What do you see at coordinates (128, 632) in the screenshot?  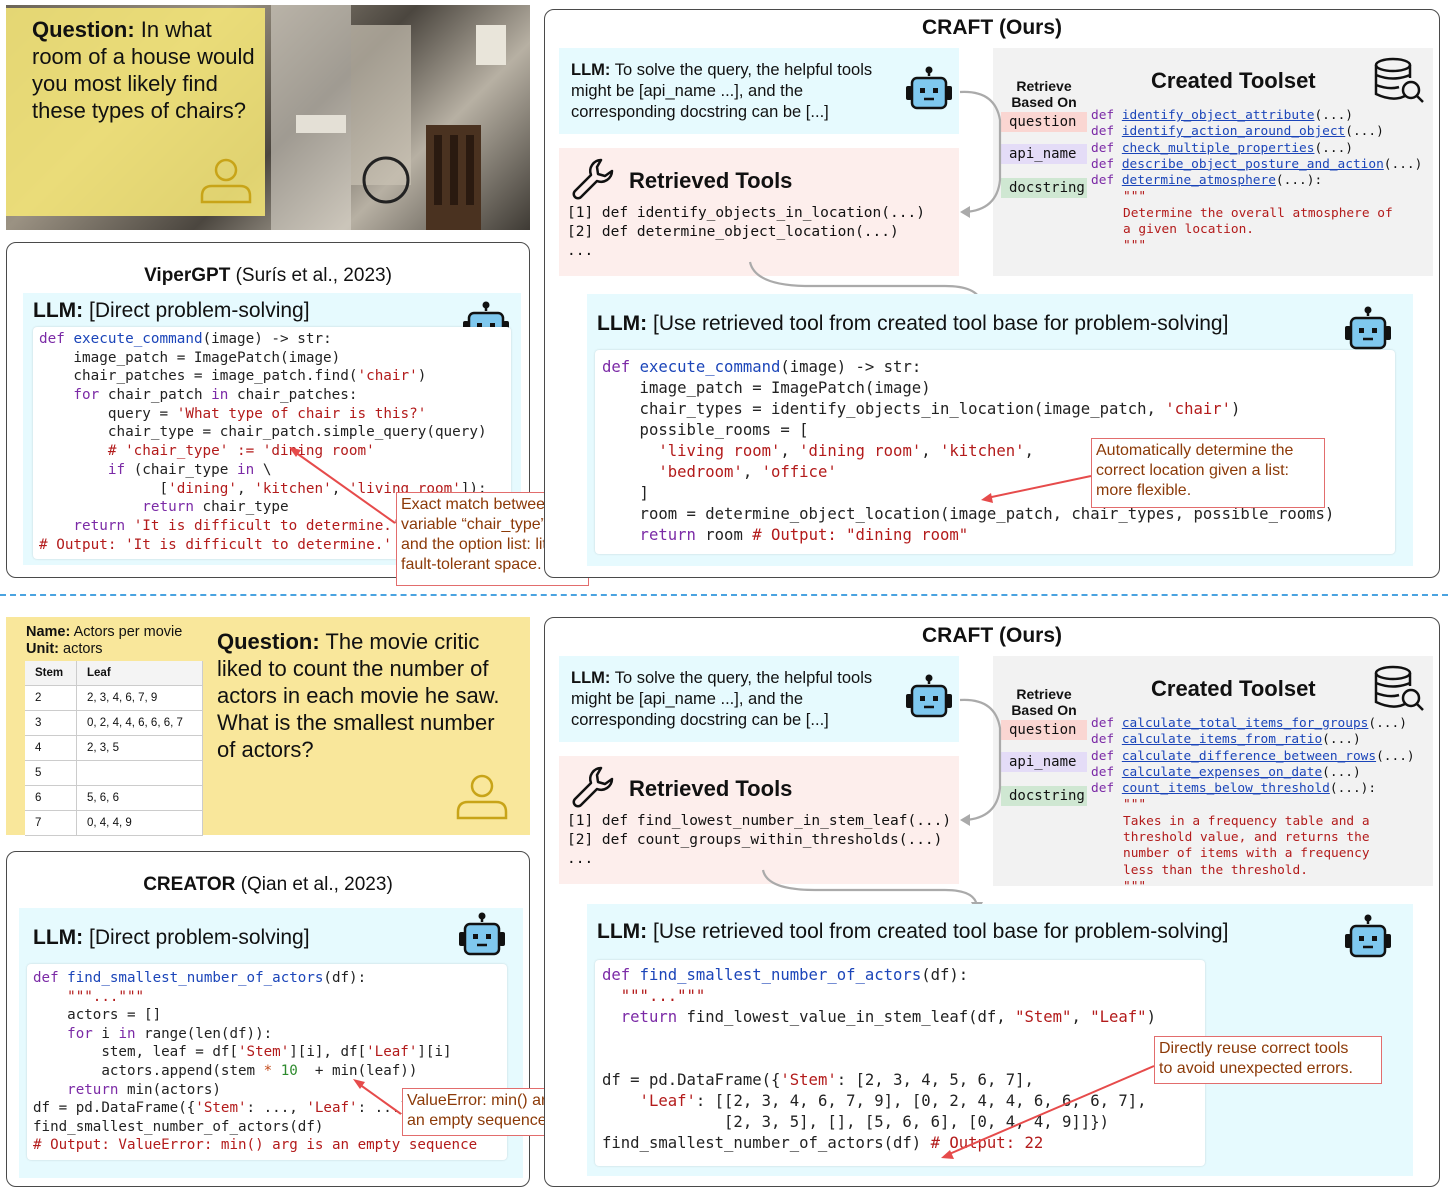 I see `table-name: Actors per movie` at bounding box center [128, 632].